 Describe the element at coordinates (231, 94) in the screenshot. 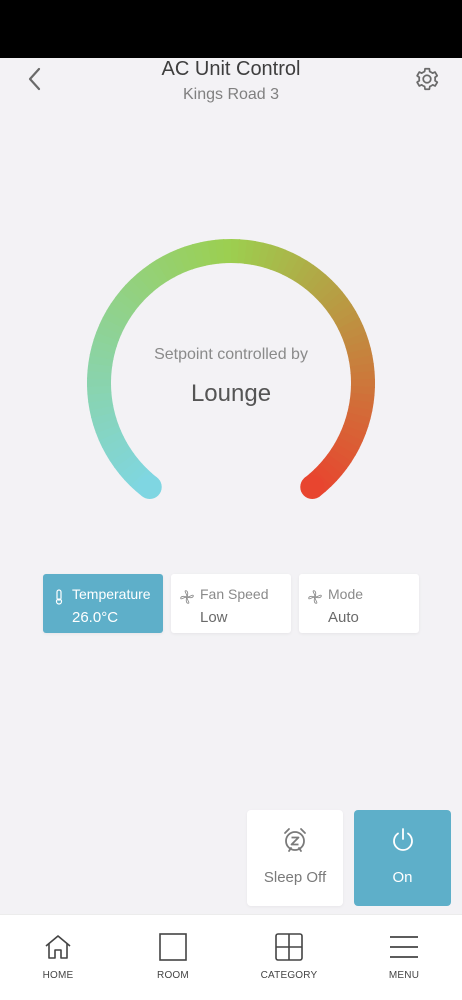

I see `page-subtitle: Kings Road 3` at that location.